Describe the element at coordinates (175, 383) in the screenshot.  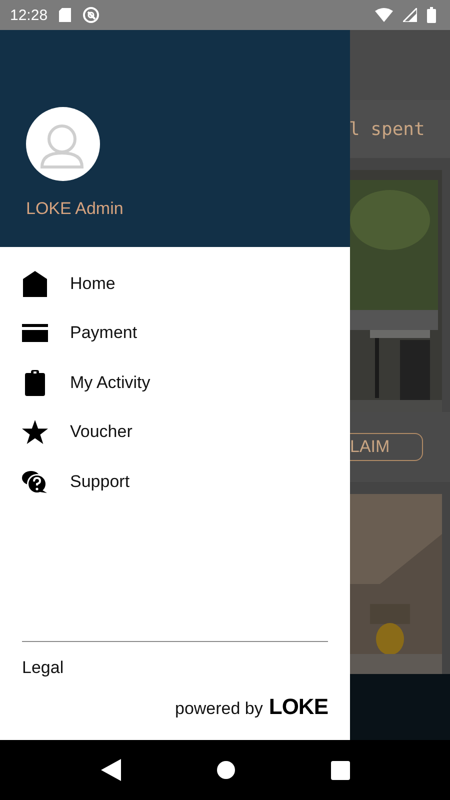
I see `menu-item: My Activity` at that location.